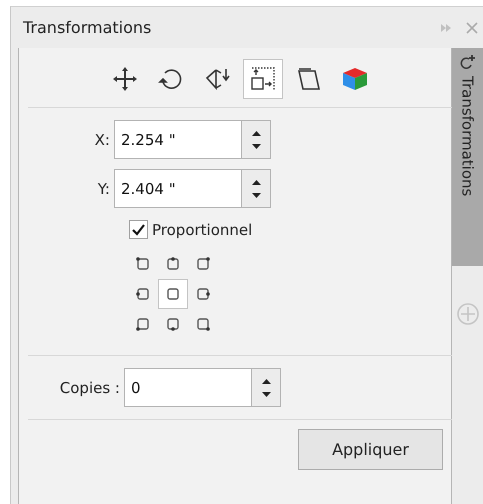 This screenshot has width=483, height=504. What do you see at coordinates (468, 62) in the screenshot?
I see `transform-icon` at bounding box center [468, 62].